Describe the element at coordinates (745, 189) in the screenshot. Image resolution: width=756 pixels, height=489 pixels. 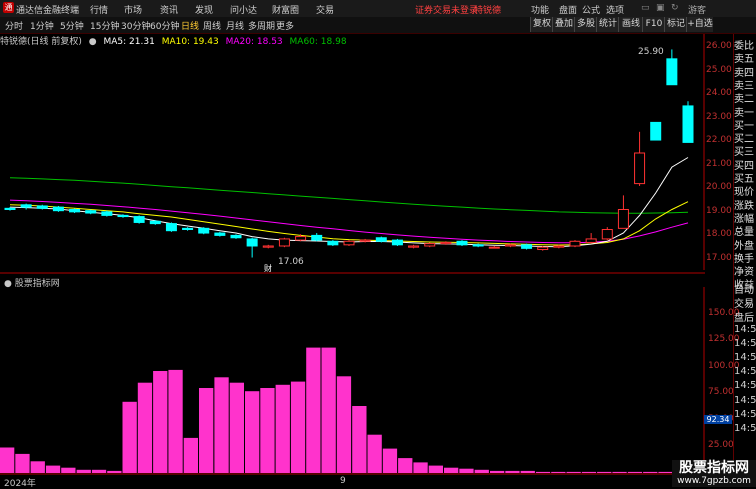
I see `sidebar-item: 现价` at that location.